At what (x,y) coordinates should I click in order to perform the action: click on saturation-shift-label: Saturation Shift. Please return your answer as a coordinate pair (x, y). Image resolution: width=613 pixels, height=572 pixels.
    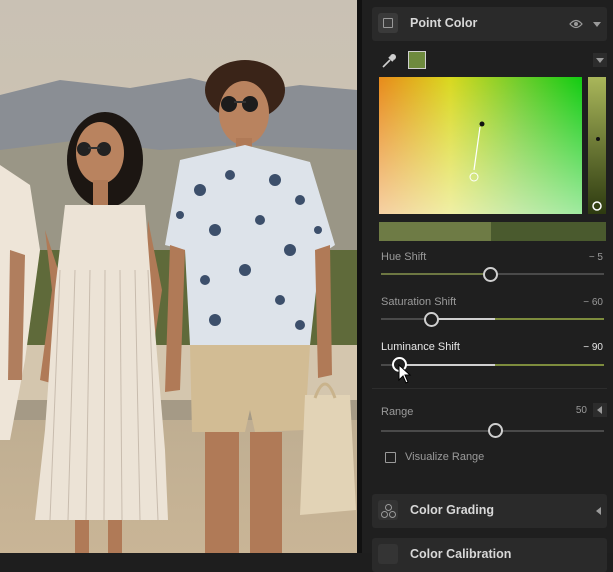
    Looking at the image, I should click on (419, 302).